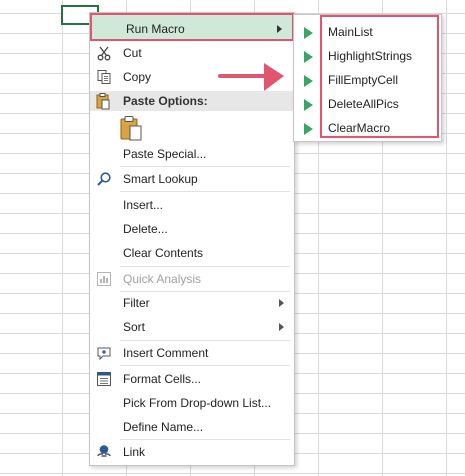 This screenshot has height=476, width=465. What do you see at coordinates (192, 129) in the screenshot?
I see `paste-button-item` at bounding box center [192, 129].